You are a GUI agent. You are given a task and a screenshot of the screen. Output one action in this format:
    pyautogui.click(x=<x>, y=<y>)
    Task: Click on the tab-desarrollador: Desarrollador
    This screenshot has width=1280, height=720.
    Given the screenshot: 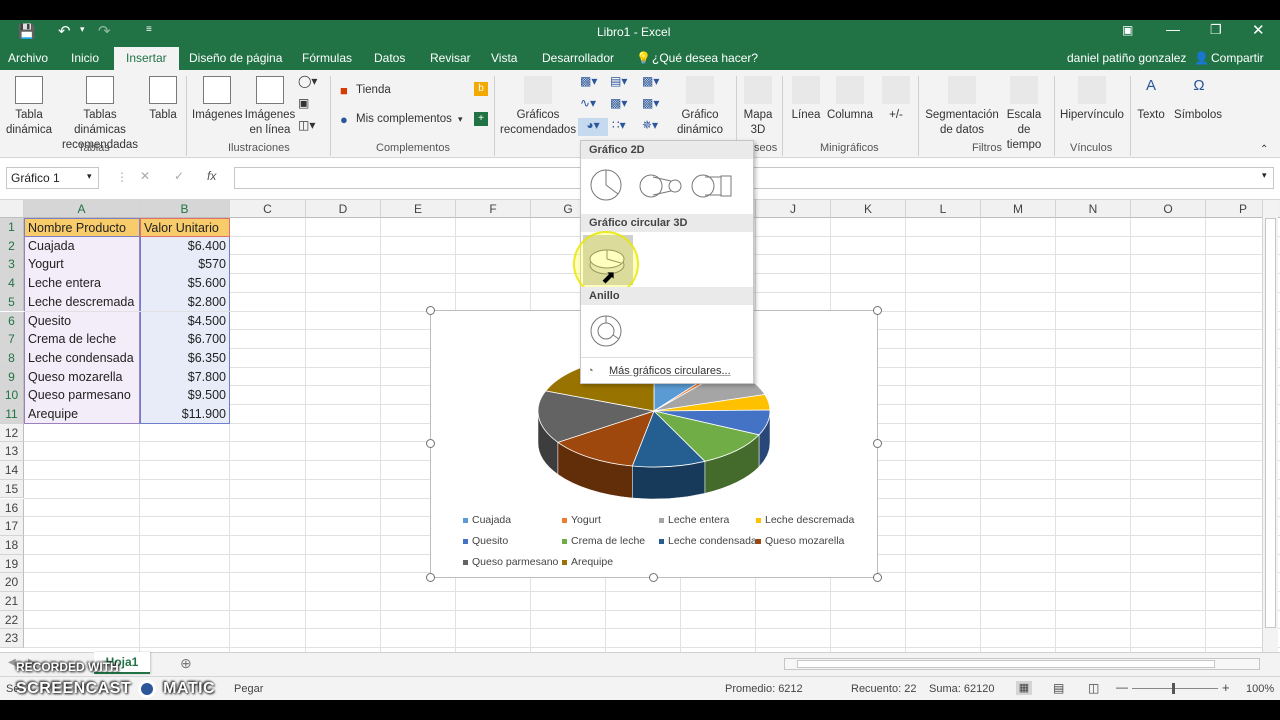 What is the action you would take?
    pyautogui.click(x=578, y=58)
    